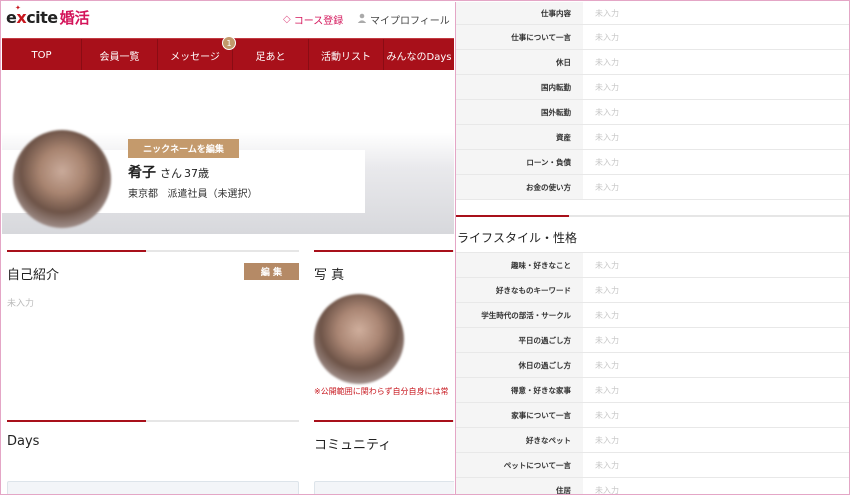  Describe the element at coordinates (21, 304) in the screenshot. I see `self-intro-body: 未入力` at that location.